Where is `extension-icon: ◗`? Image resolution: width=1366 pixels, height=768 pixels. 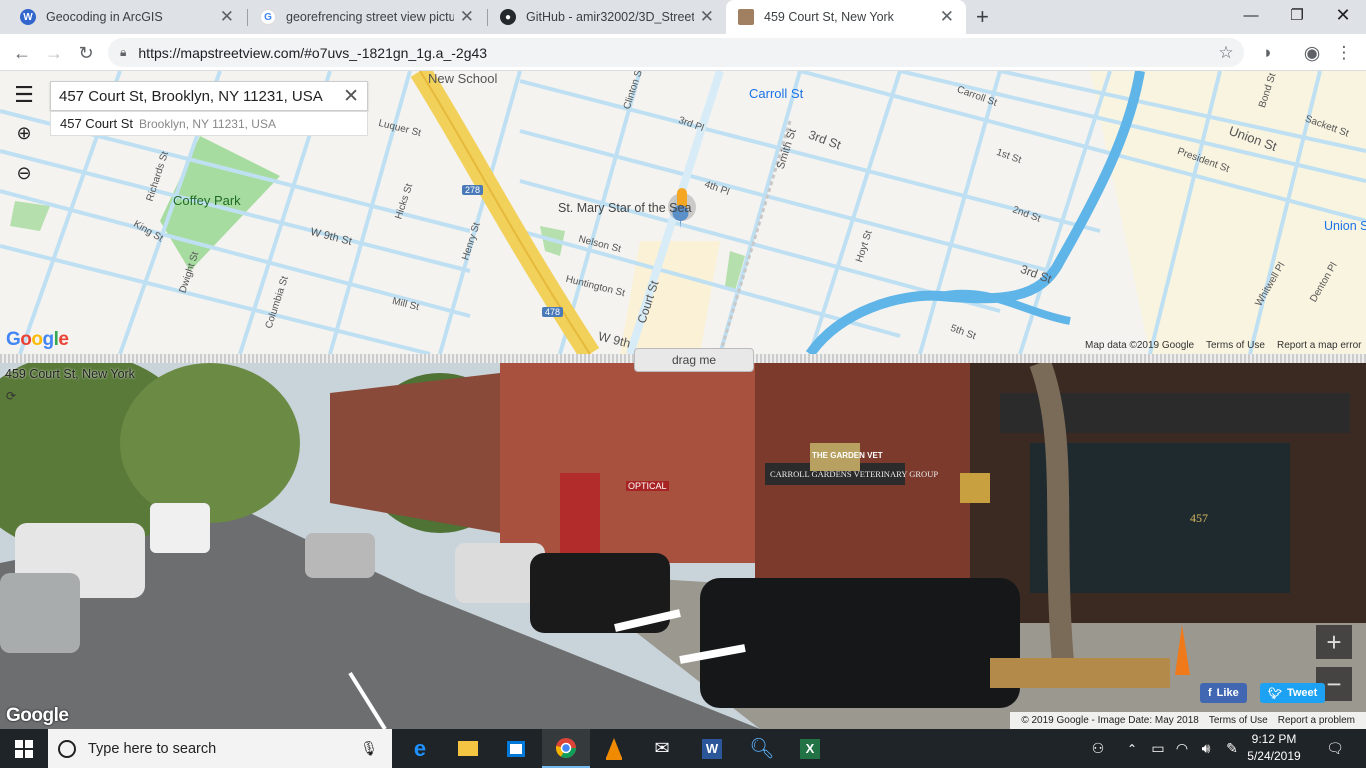
extension-icon: ◗ is located at coordinates (1268, 53).